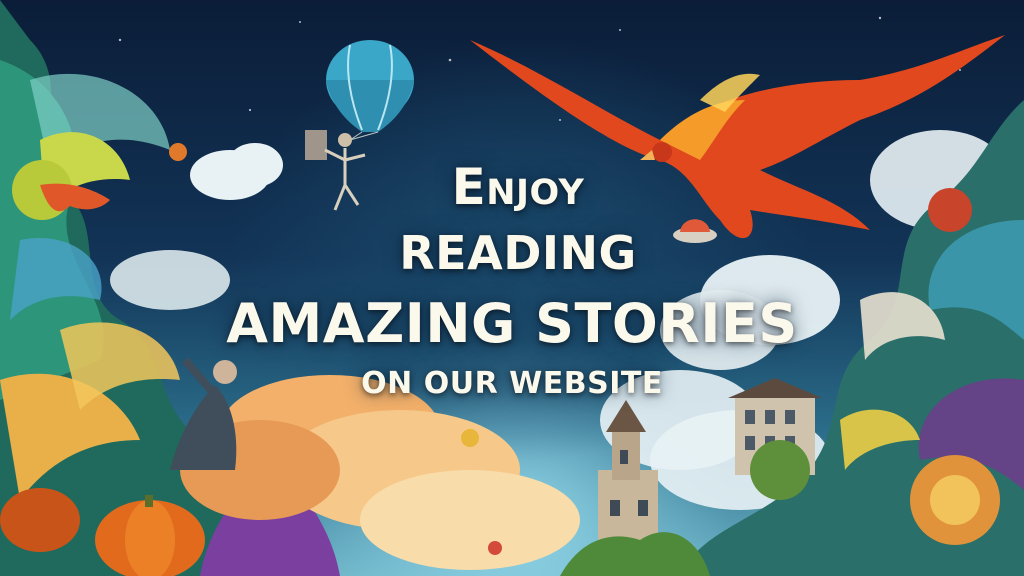 This screenshot has height=576, width=1024. Describe the element at coordinates (518, 253) in the screenshot. I see `headline-line-2: READING` at that location.